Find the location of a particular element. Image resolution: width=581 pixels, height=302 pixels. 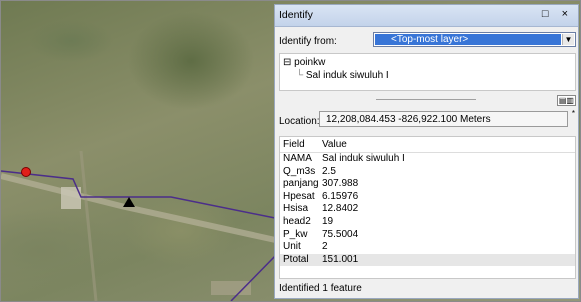

view-toggle-icon: ▤▥ is located at coordinates (566, 100).